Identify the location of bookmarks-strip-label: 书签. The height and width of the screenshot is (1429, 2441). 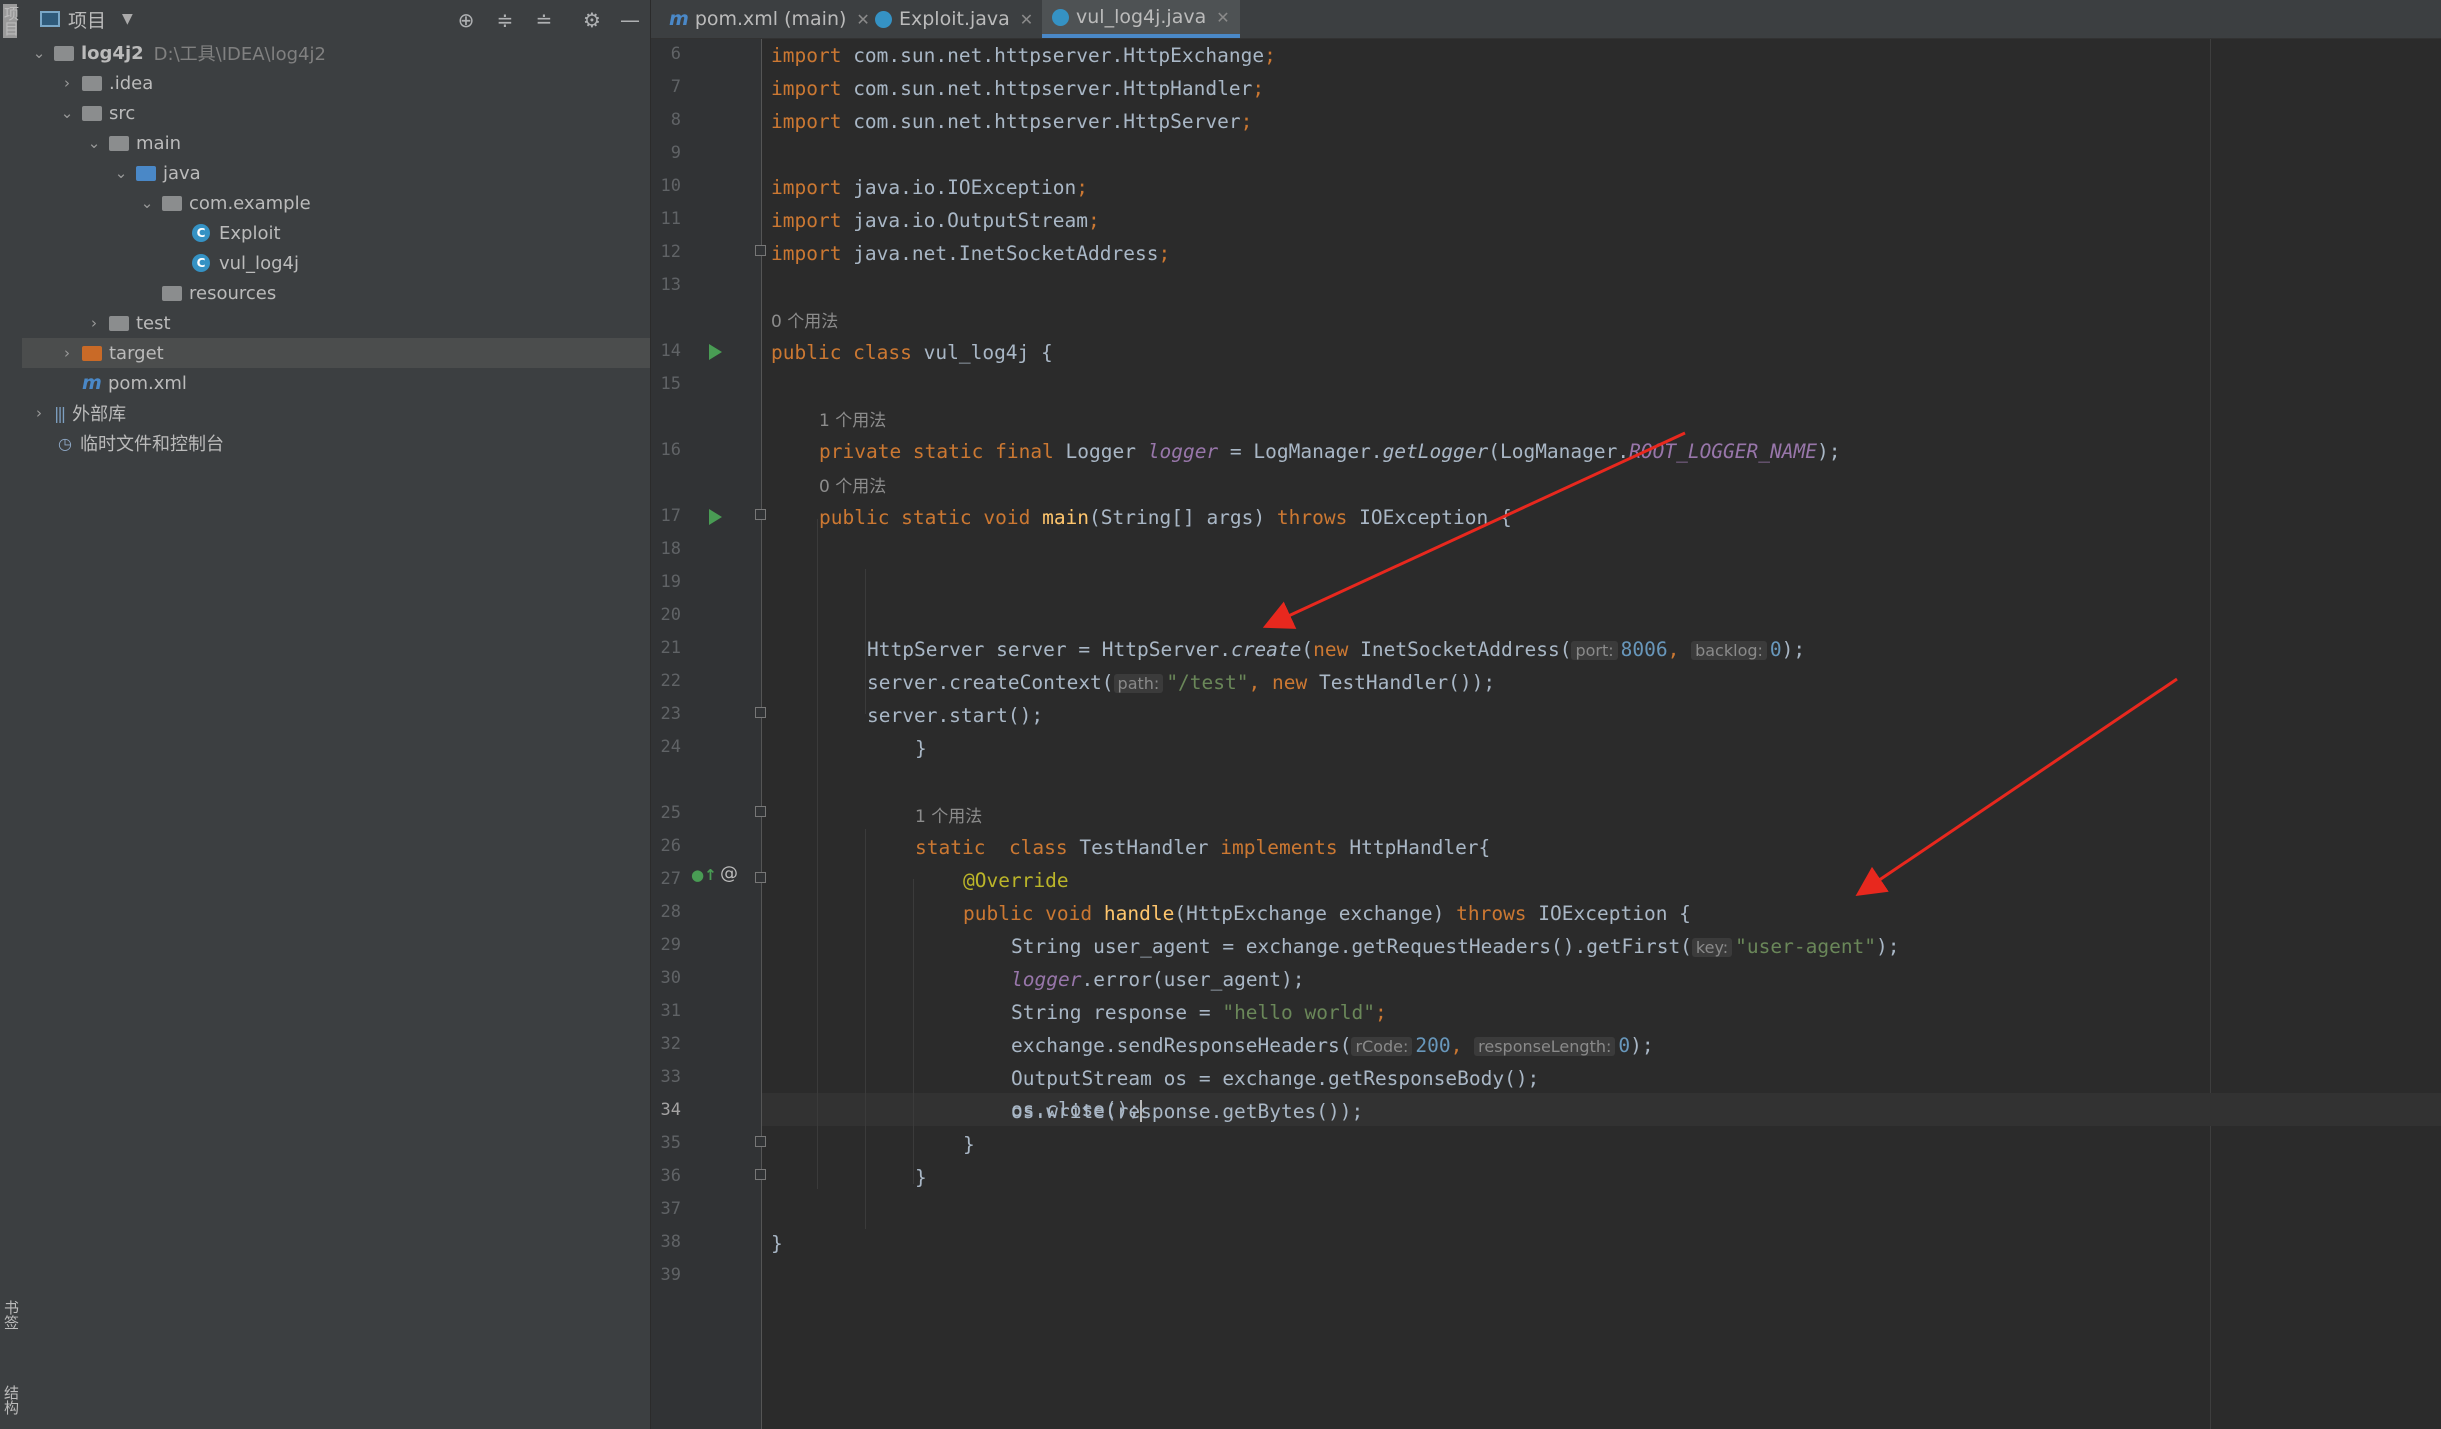
(11, 1315).